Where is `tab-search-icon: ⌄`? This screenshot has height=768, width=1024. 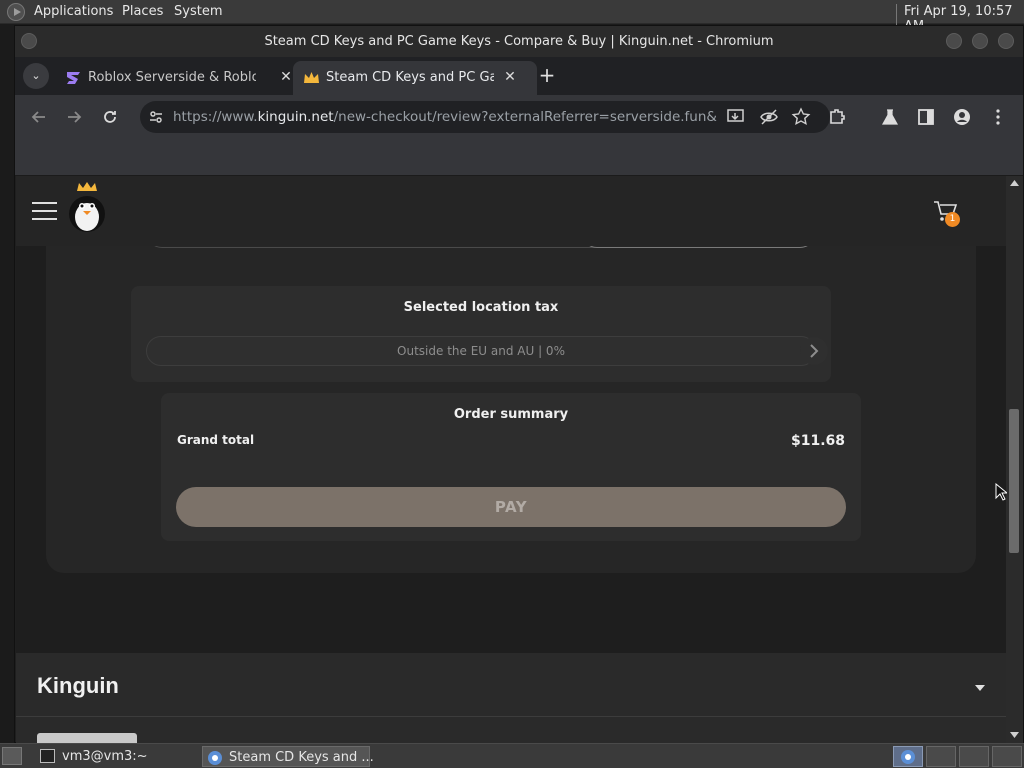
tab-search-icon: ⌄ is located at coordinates (36, 76).